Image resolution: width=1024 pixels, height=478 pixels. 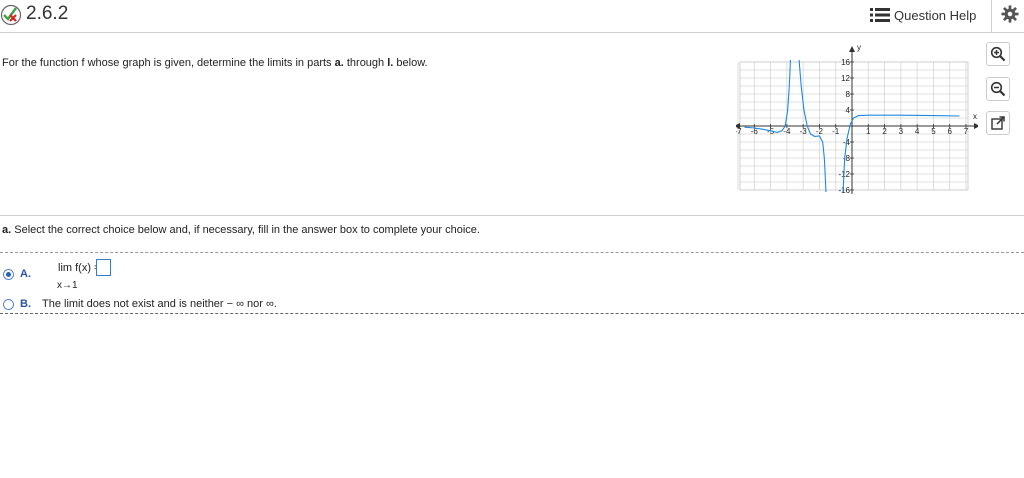 I want to click on curve-left, so click(x=767, y=96).